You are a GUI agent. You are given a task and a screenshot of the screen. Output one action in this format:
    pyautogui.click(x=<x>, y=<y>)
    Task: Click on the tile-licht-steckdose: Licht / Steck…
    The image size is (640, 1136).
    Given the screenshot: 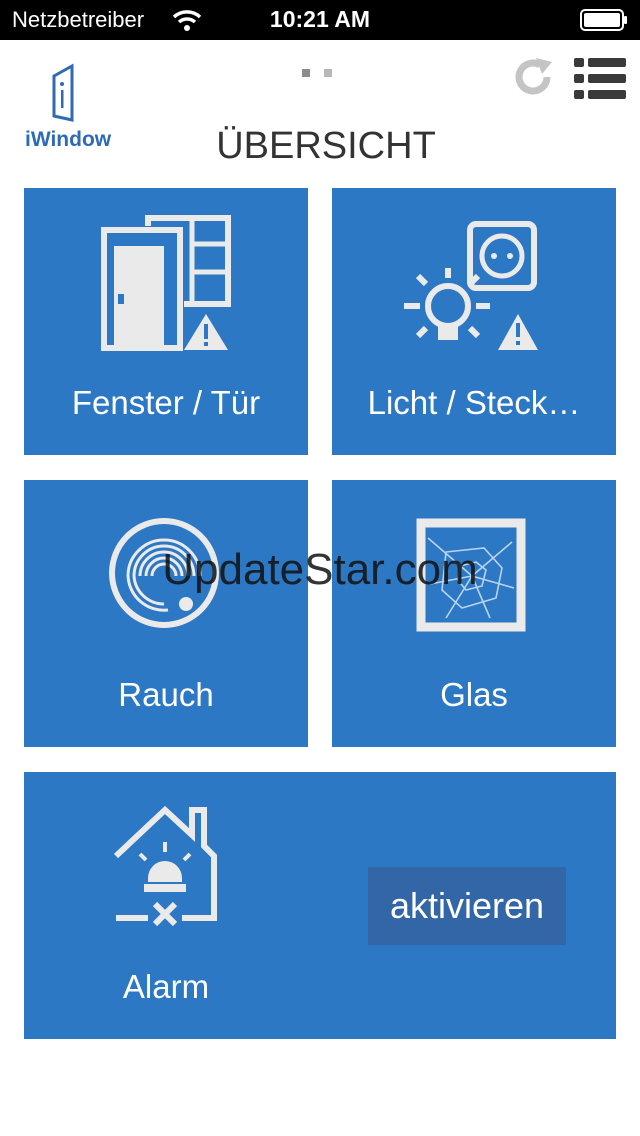 What is the action you would take?
    pyautogui.click(x=474, y=321)
    